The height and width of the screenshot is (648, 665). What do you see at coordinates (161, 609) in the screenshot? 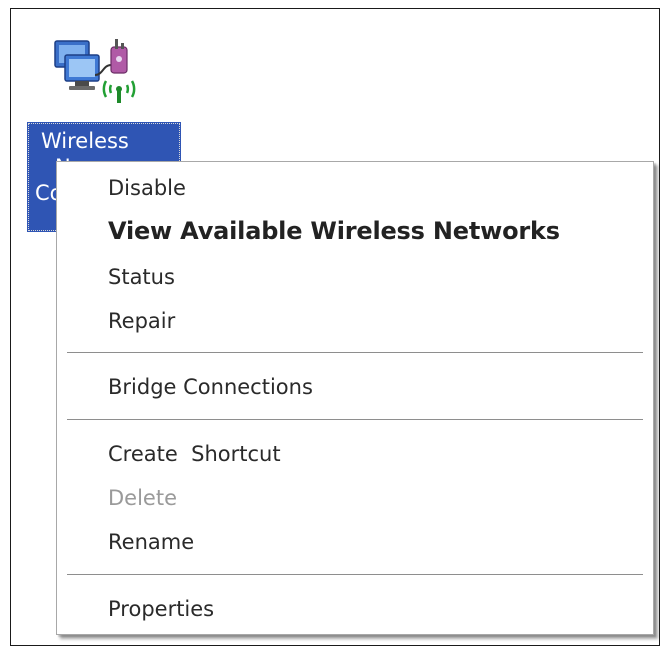
I see `menu-item-properties: Properties` at bounding box center [161, 609].